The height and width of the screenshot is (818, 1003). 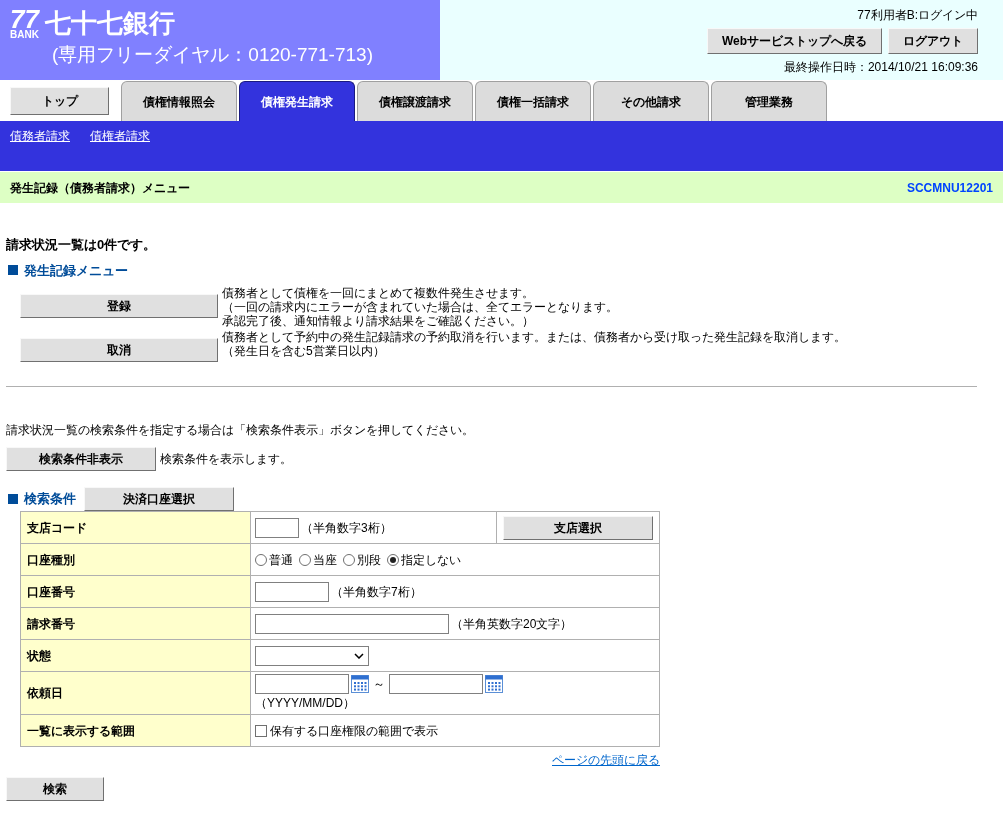 I want to click on web-top-button: Webサービストップへ戻る, so click(x=794, y=41).